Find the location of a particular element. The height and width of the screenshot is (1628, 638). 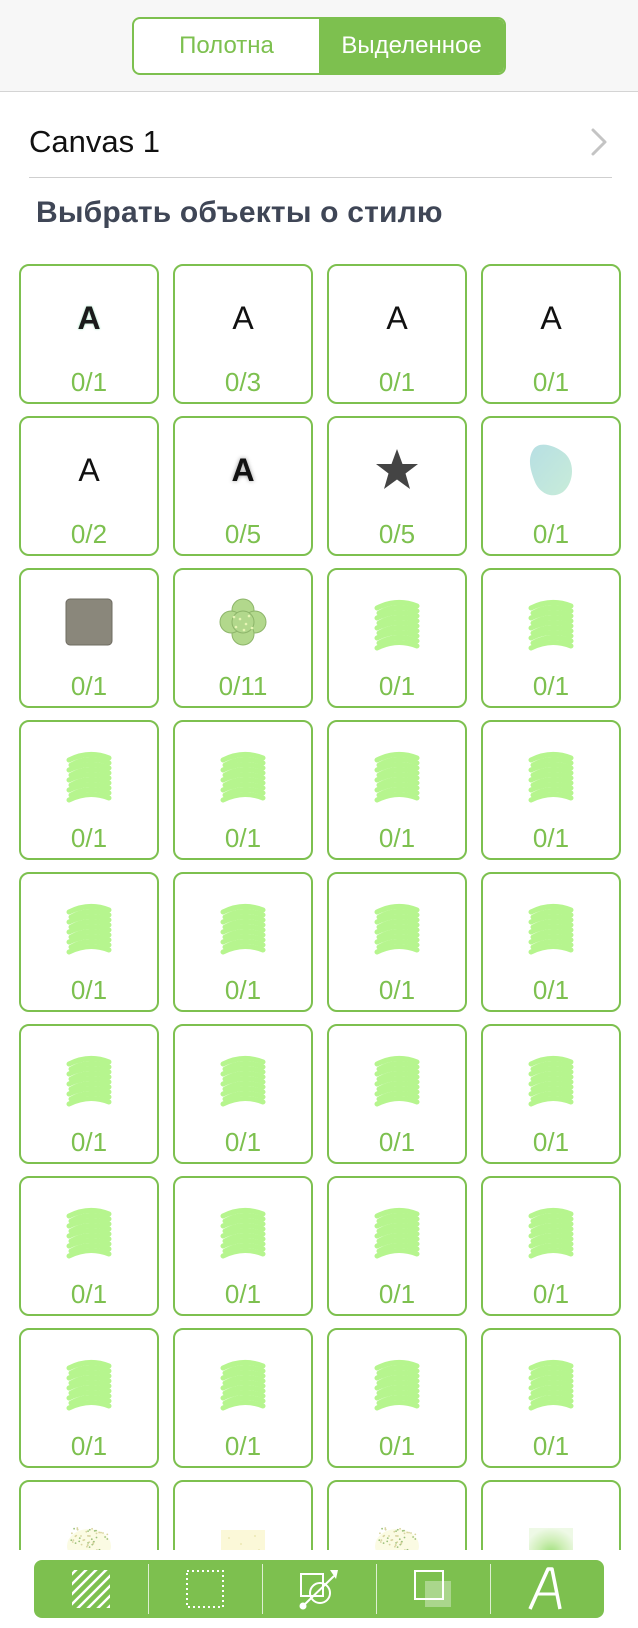

style-tile: A 0/3 is located at coordinates (243, 334).